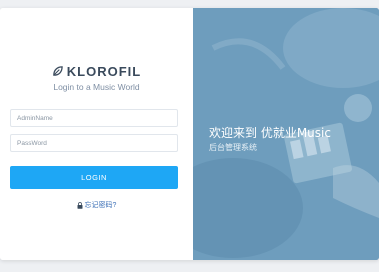 This screenshot has height=272, width=379. I want to click on brand: KLOROFIL, so click(96, 71).